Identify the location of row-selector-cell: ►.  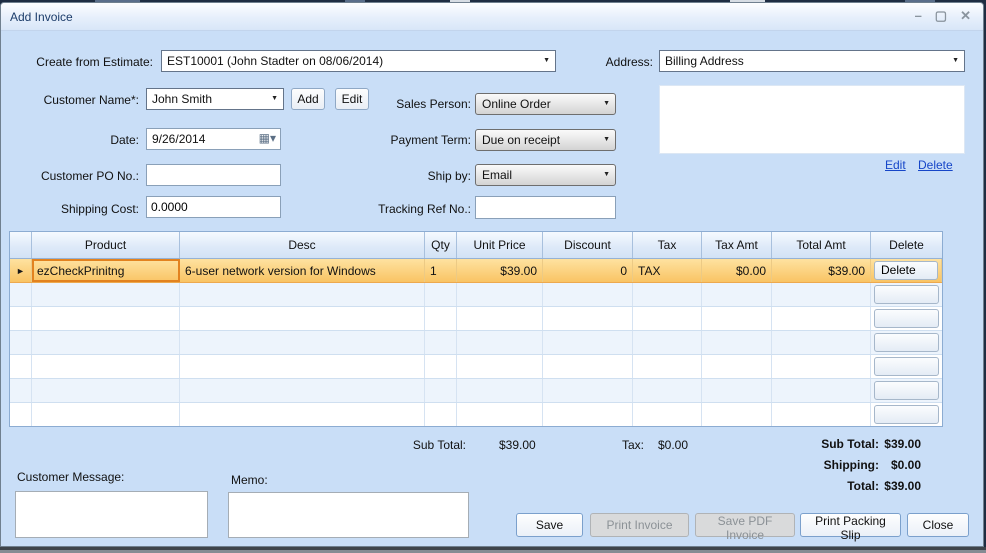
(21, 270).